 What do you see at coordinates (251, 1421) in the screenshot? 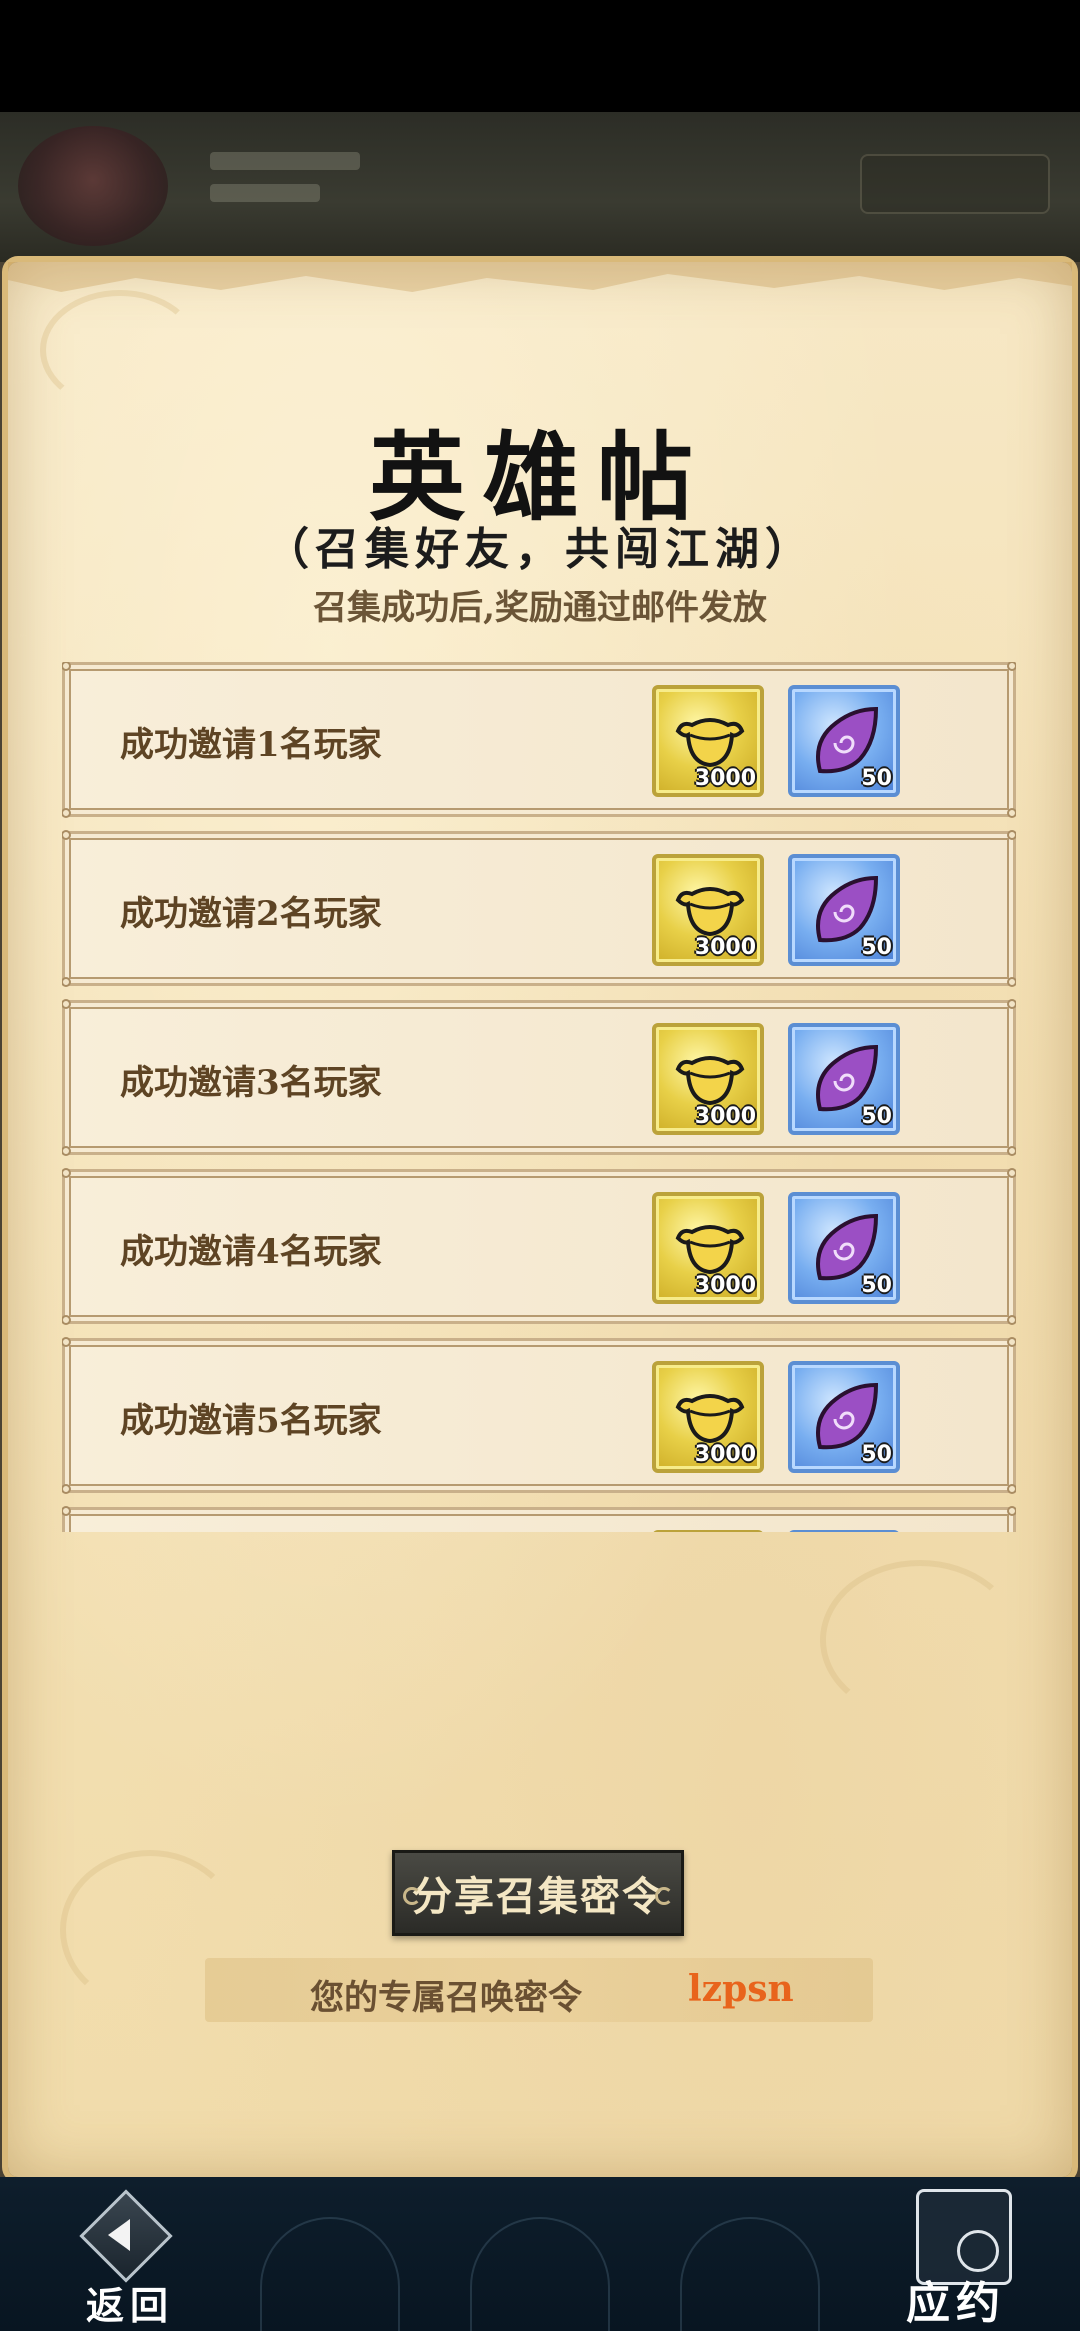
I see `reward-row-label: 成功邀请5名玩家` at bounding box center [251, 1421].